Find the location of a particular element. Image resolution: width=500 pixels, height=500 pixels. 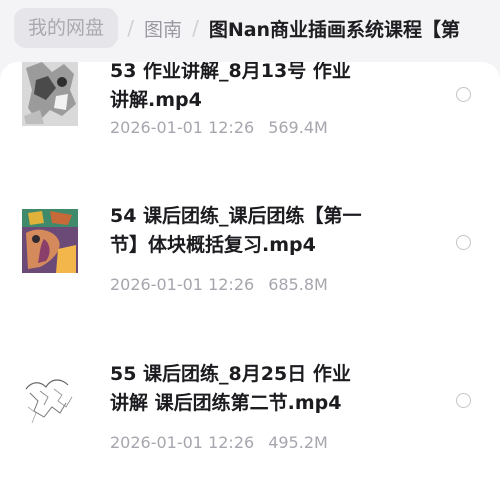

file-meta: 2026-01-01 12:26 685.8M is located at coordinates (219, 284).